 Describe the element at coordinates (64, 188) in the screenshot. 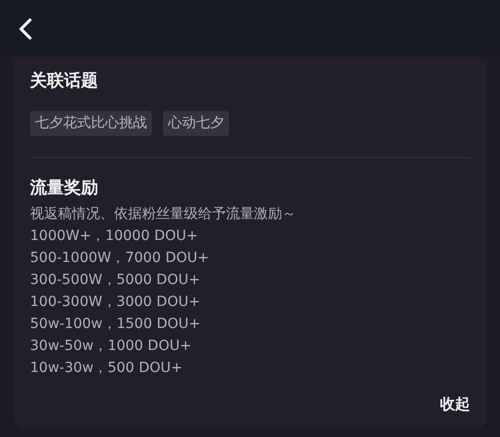

I see `section-title: 流量奖励` at that location.